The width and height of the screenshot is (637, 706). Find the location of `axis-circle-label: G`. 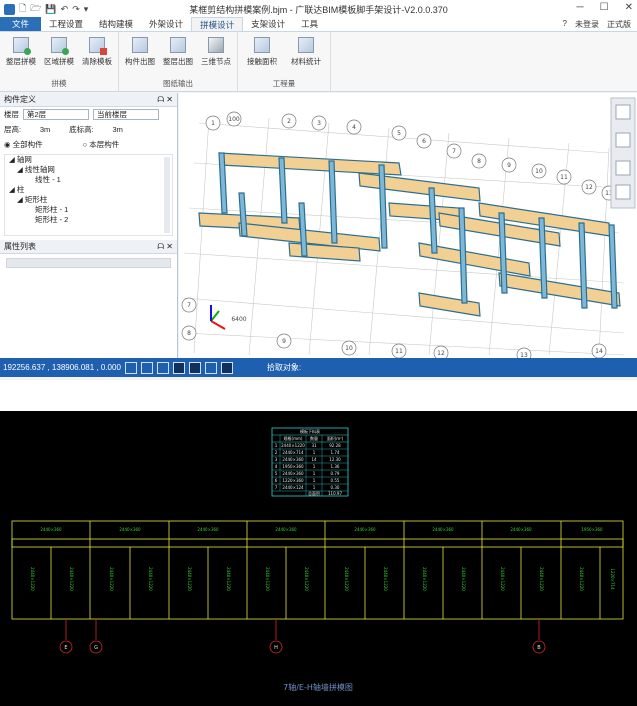

axis-circle-label: G is located at coordinates (96, 648).